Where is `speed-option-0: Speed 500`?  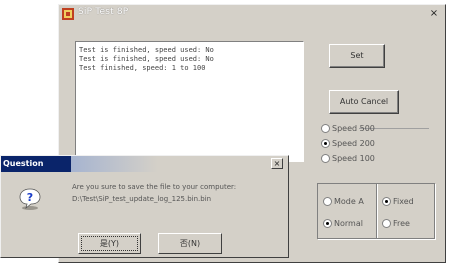
speed-option-0: Speed 500 is located at coordinates (348, 128).